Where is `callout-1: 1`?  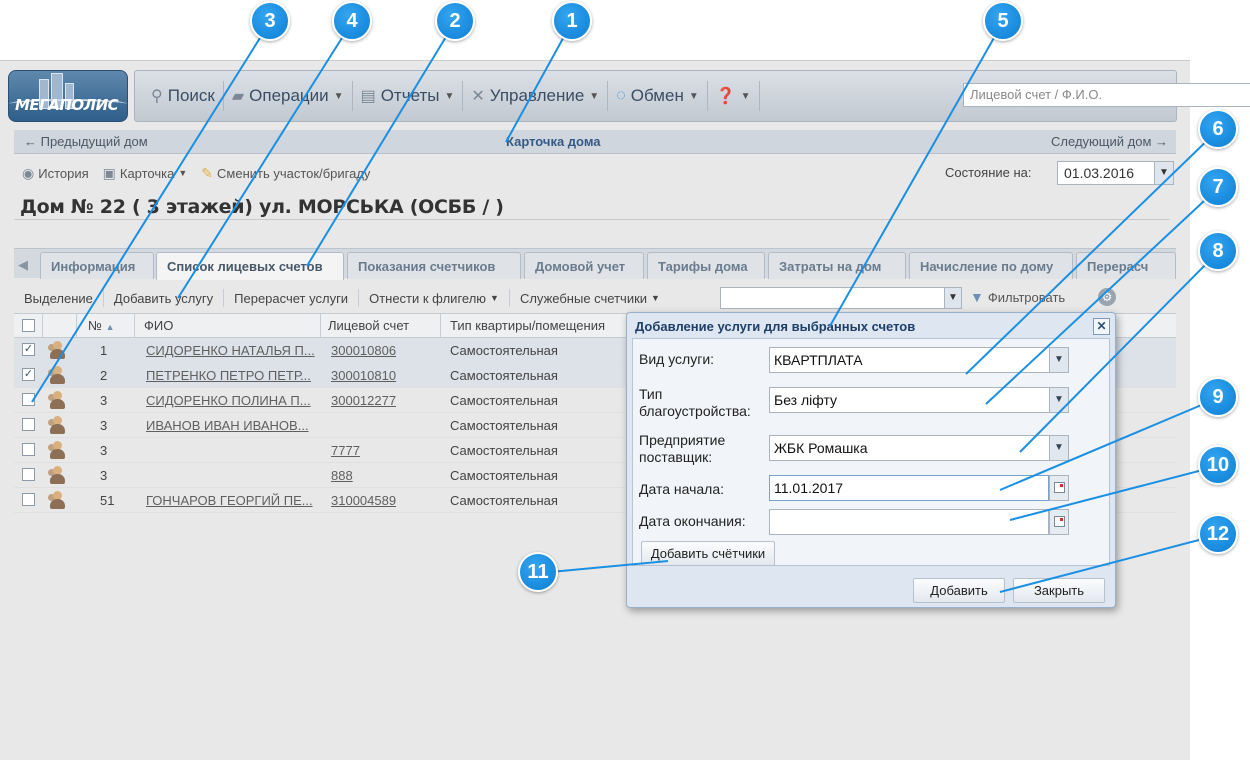 callout-1: 1 is located at coordinates (572, 21).